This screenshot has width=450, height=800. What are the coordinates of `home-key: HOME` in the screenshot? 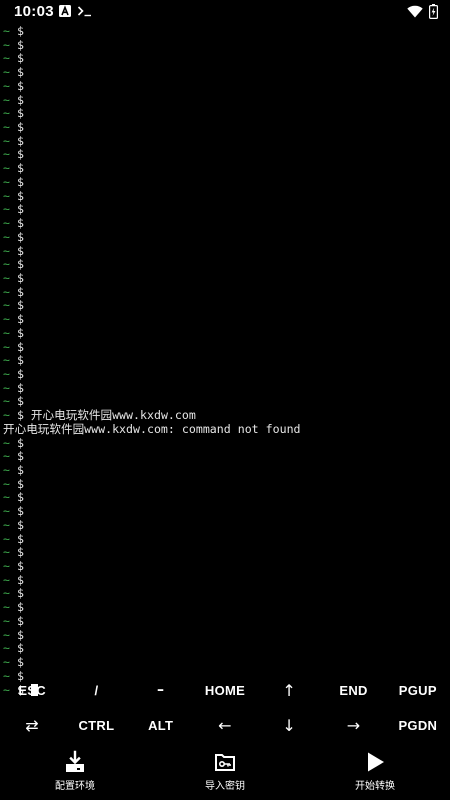 It's located at (225, 690).